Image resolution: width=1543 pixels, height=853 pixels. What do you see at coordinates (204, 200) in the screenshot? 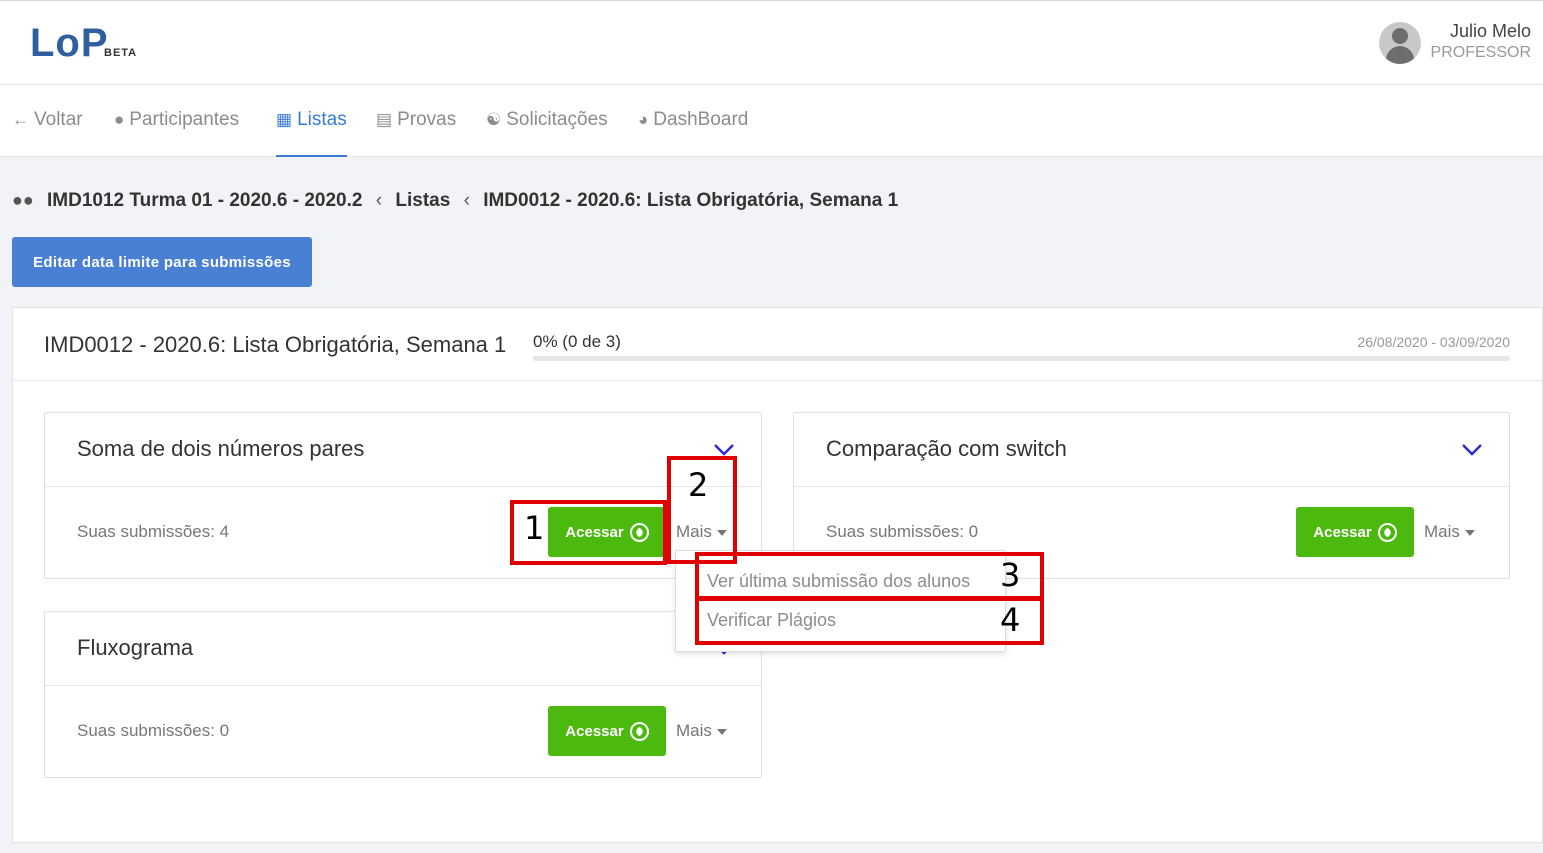
I see `breadcrumb-course: IMD1012 Turma 01 - 2020.6 - 2020.2` at bounding box center [204, 200].